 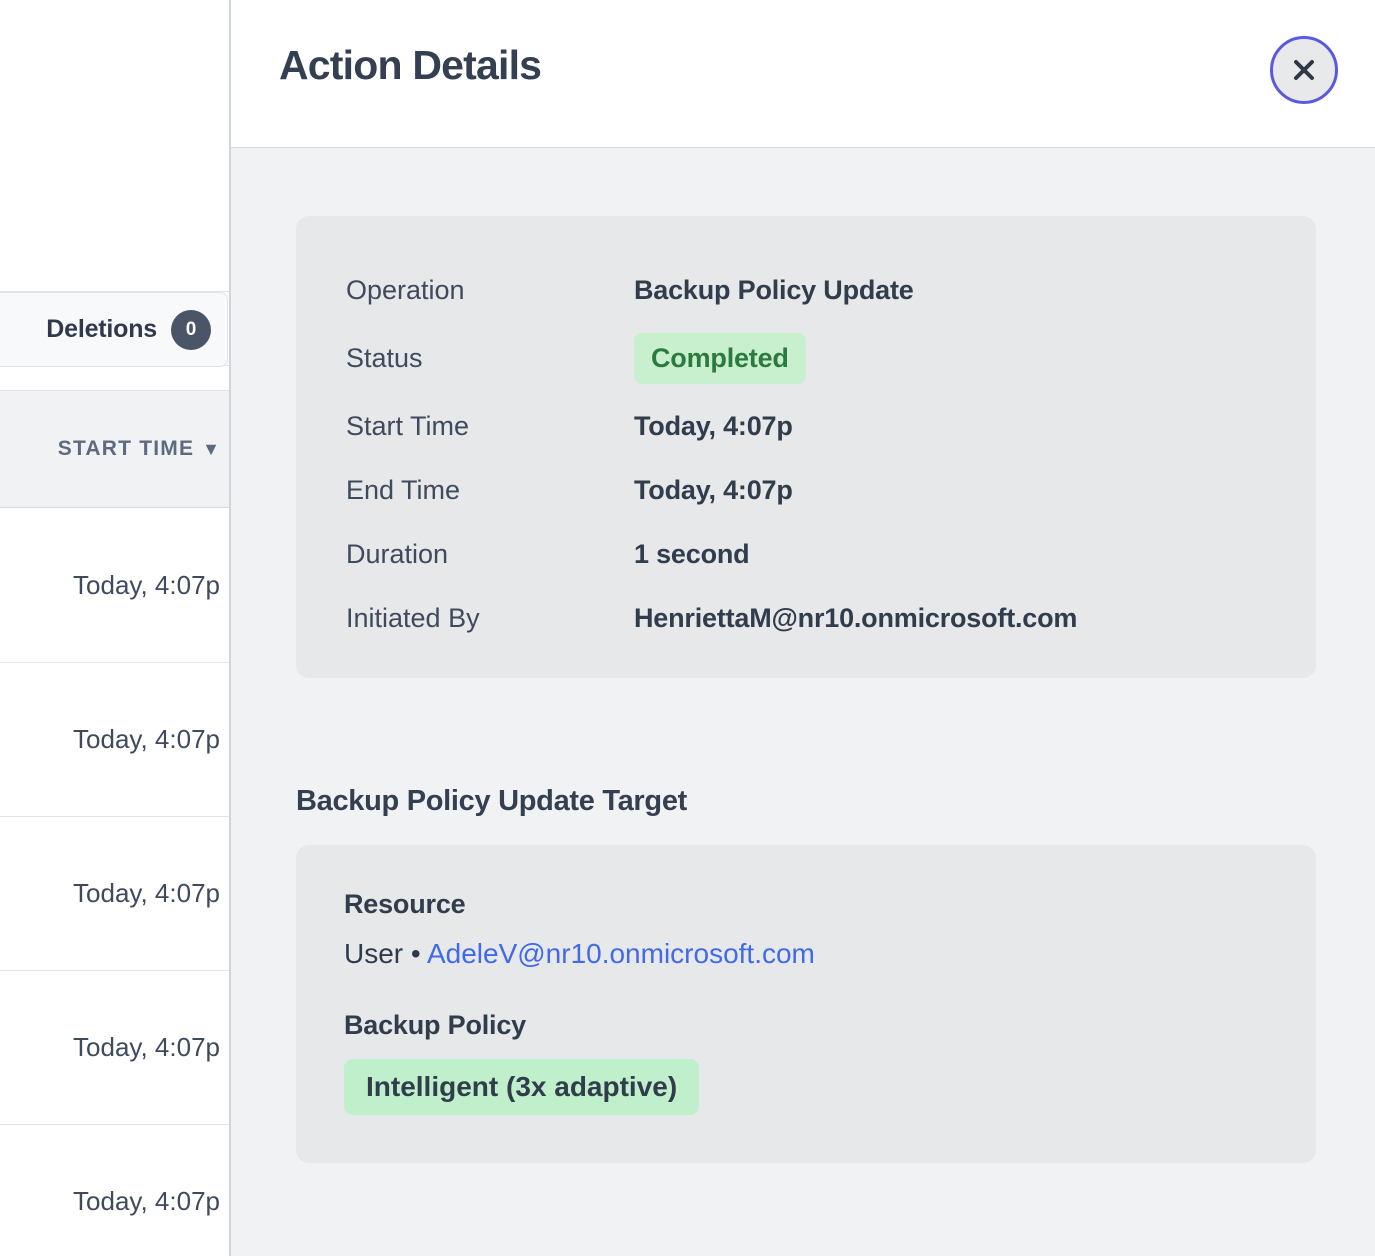 What do you see at coordinates (405, 289) in the screenshot?
I see `detail-label: Operation` at bounding box center [405, 289].